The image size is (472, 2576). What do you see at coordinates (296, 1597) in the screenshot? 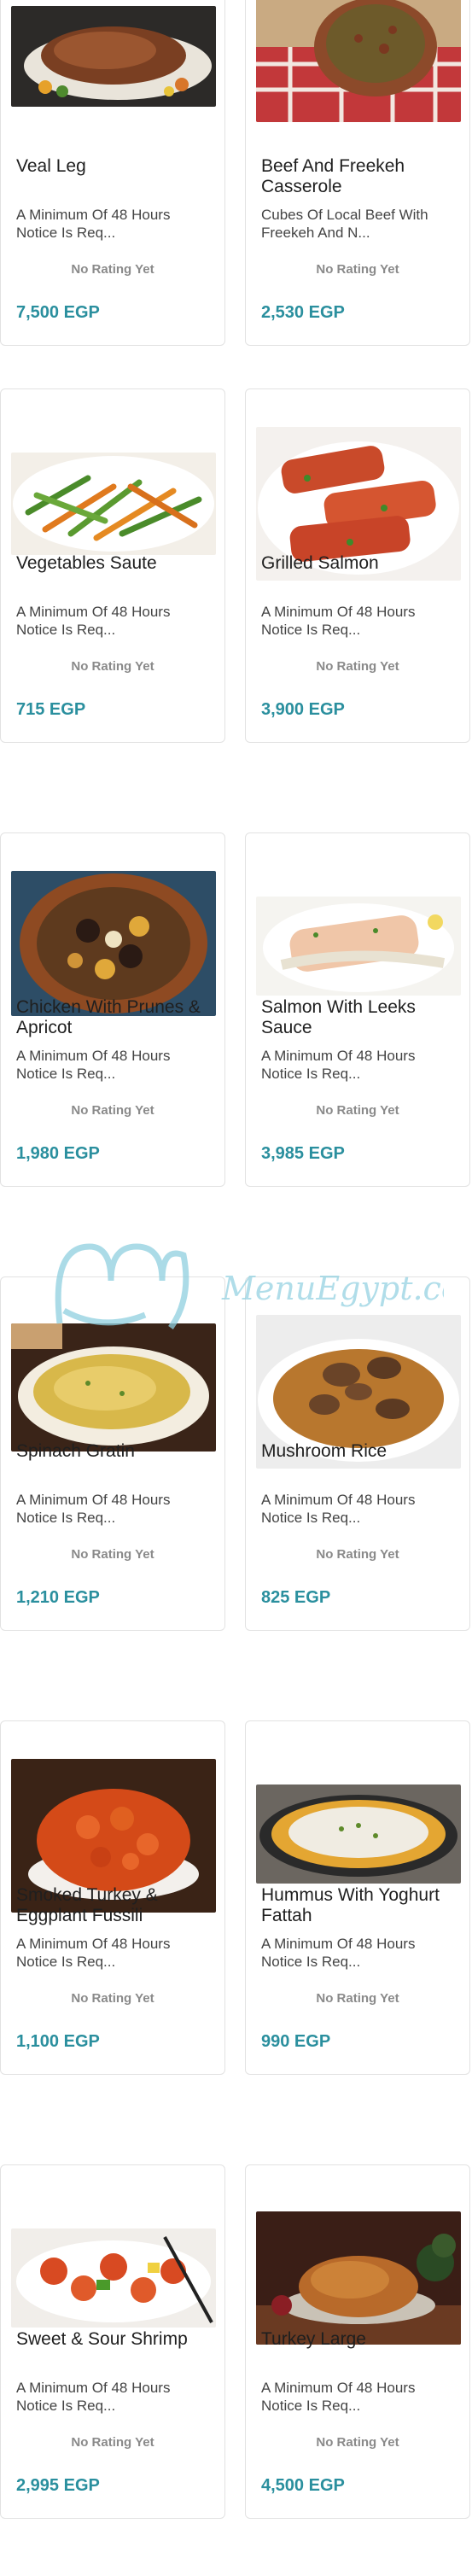
I see `item-price: 825 EGP` at bounding box center [296, 1597].